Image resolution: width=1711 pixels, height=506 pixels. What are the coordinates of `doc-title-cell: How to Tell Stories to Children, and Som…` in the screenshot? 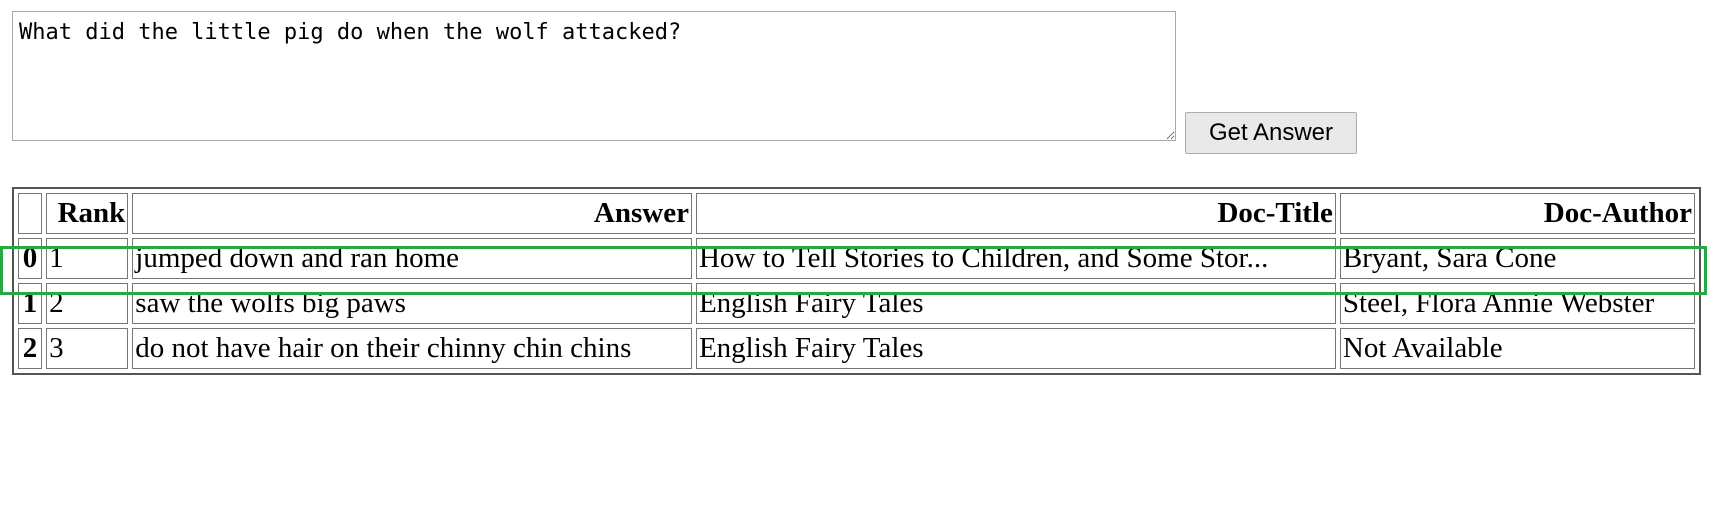 It's located at (1015, 258).